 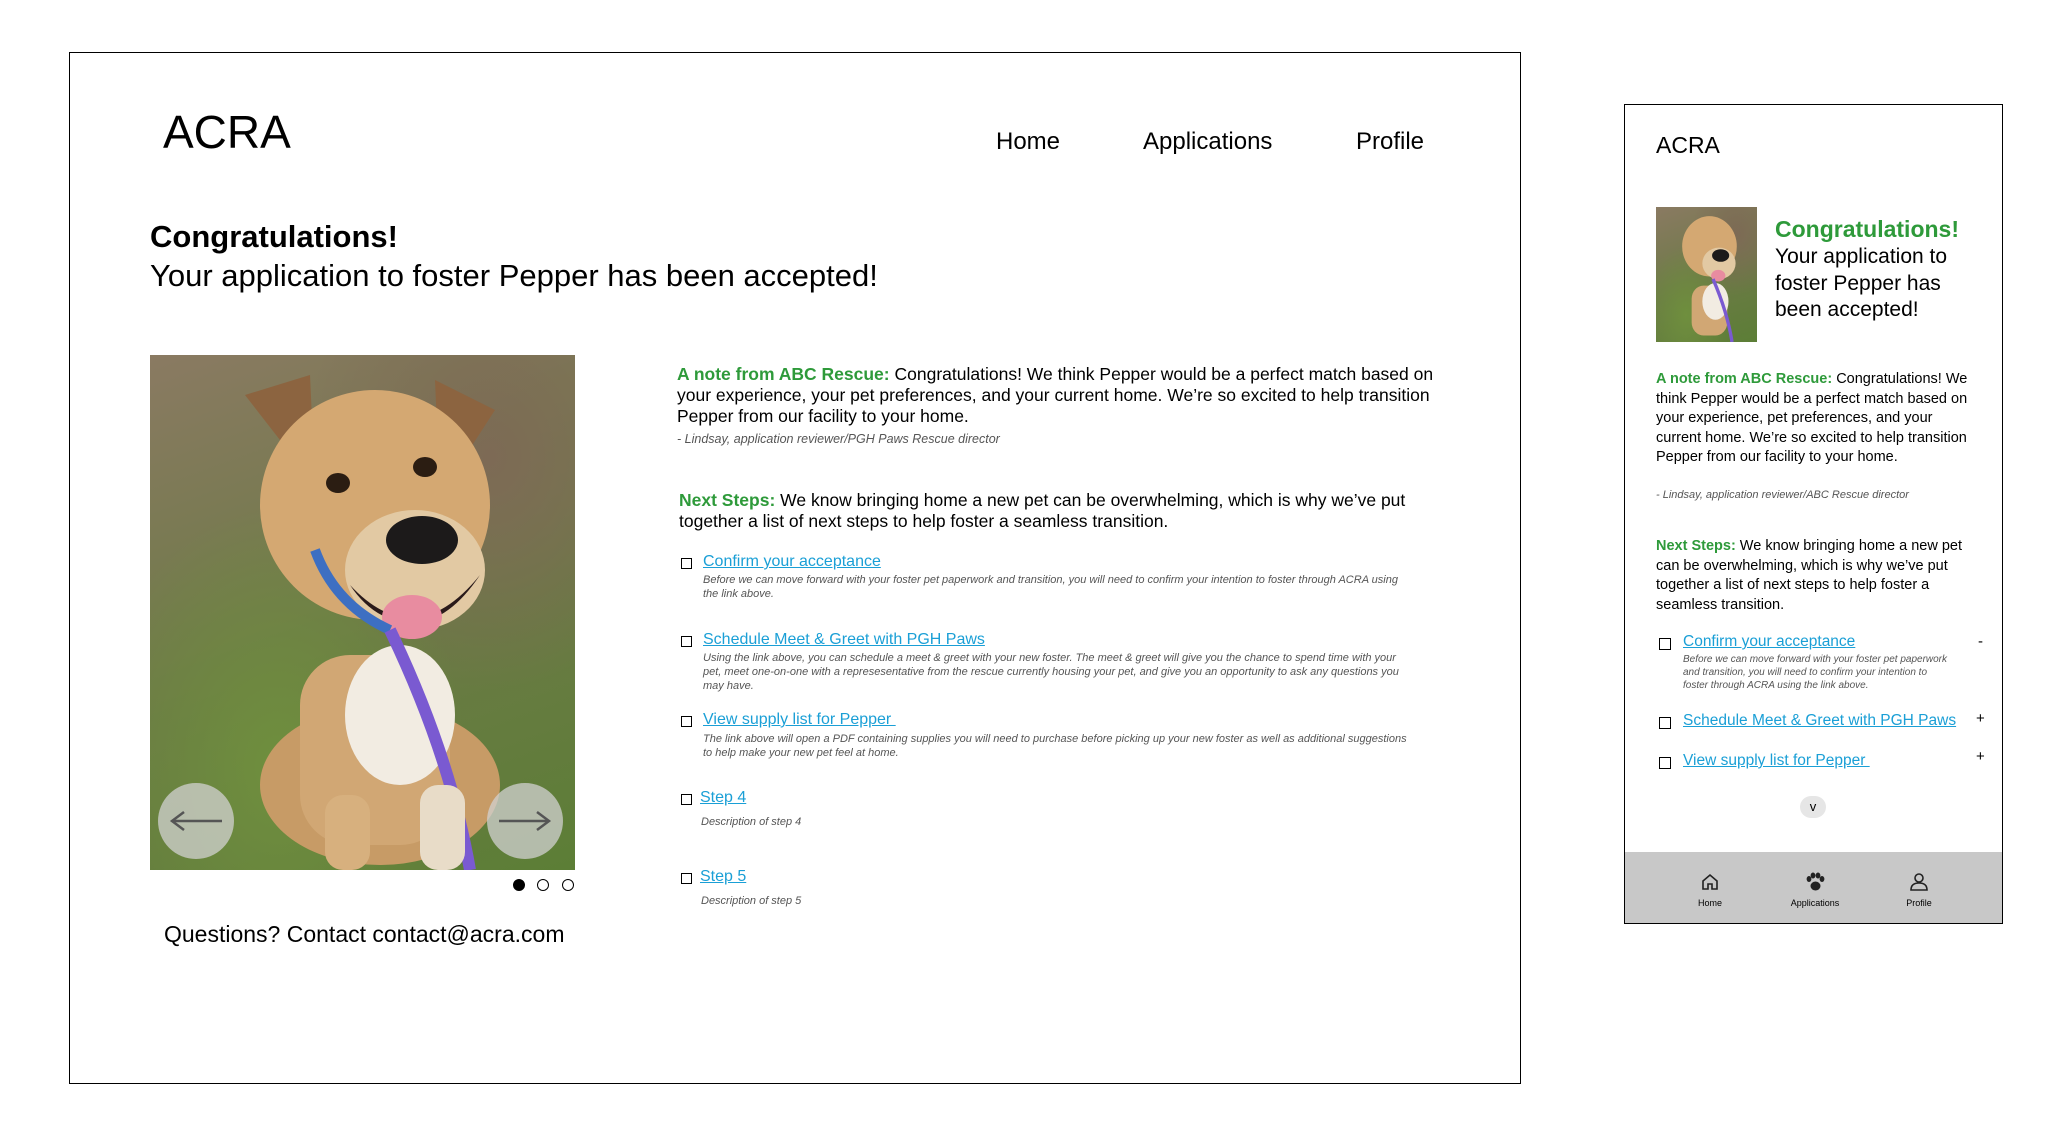 I want to click on arrow-left-icon, so click(x=195, y=821).